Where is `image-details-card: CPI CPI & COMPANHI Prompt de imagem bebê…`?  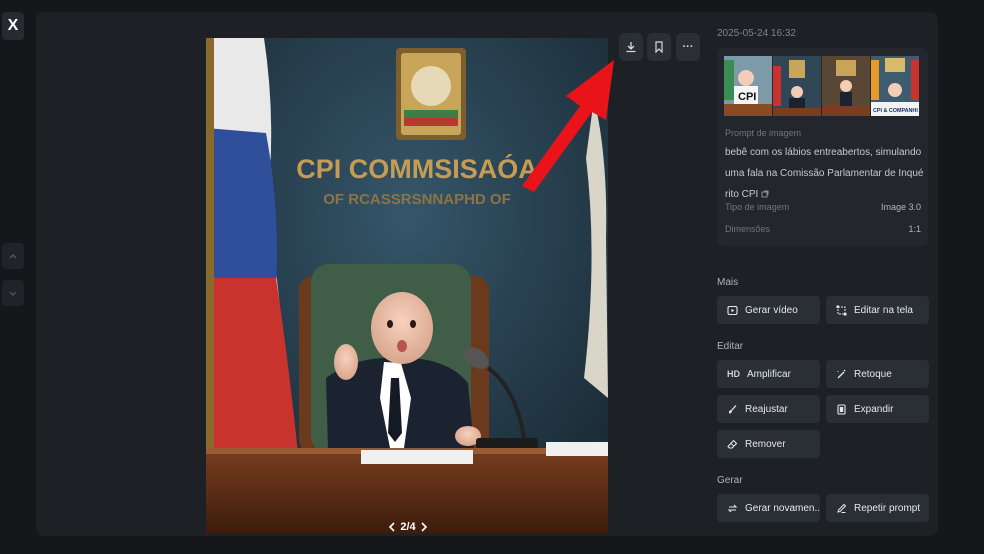 image-details-card: CPI CPI & COMPANHI Prompt de imagem bebê… is located at coordinates (822, 147).